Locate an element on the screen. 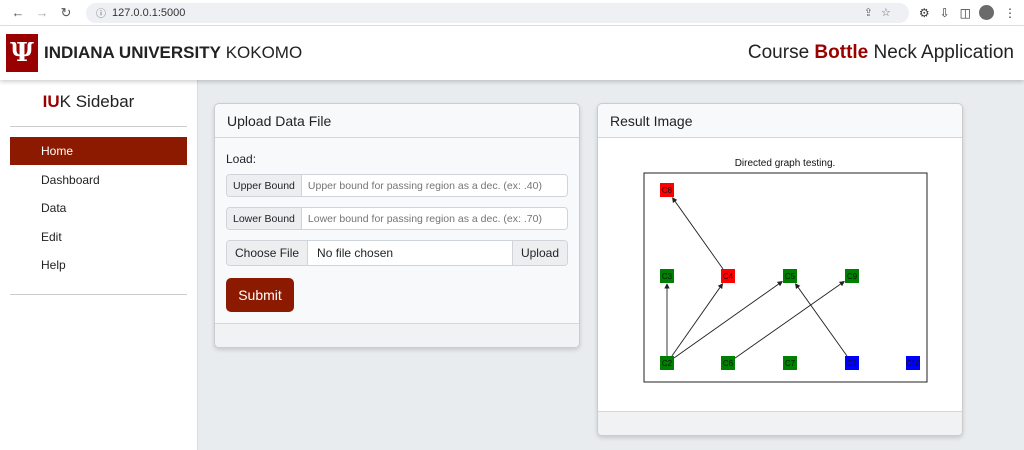 The height and width of the screenshot is (450, 1024). graph-node-label: C3 is located at coordinates (667, 276).